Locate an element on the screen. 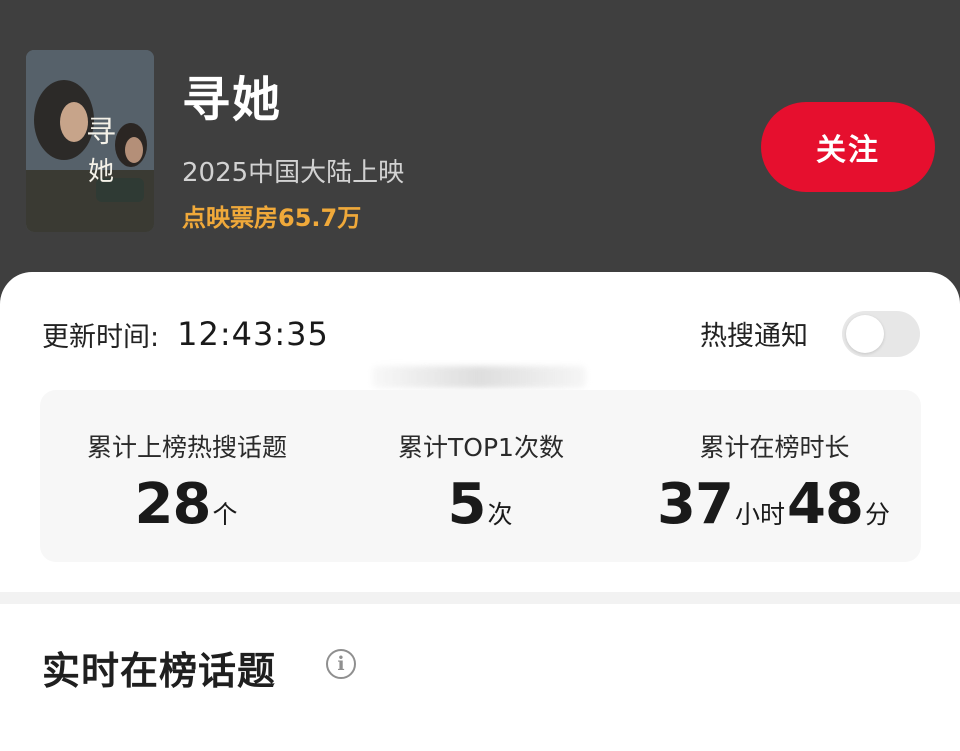 The image size is (960, 751). stat-total-topics: 累计上榜热搜话题 28 个 is located at coordinates (187, 476).